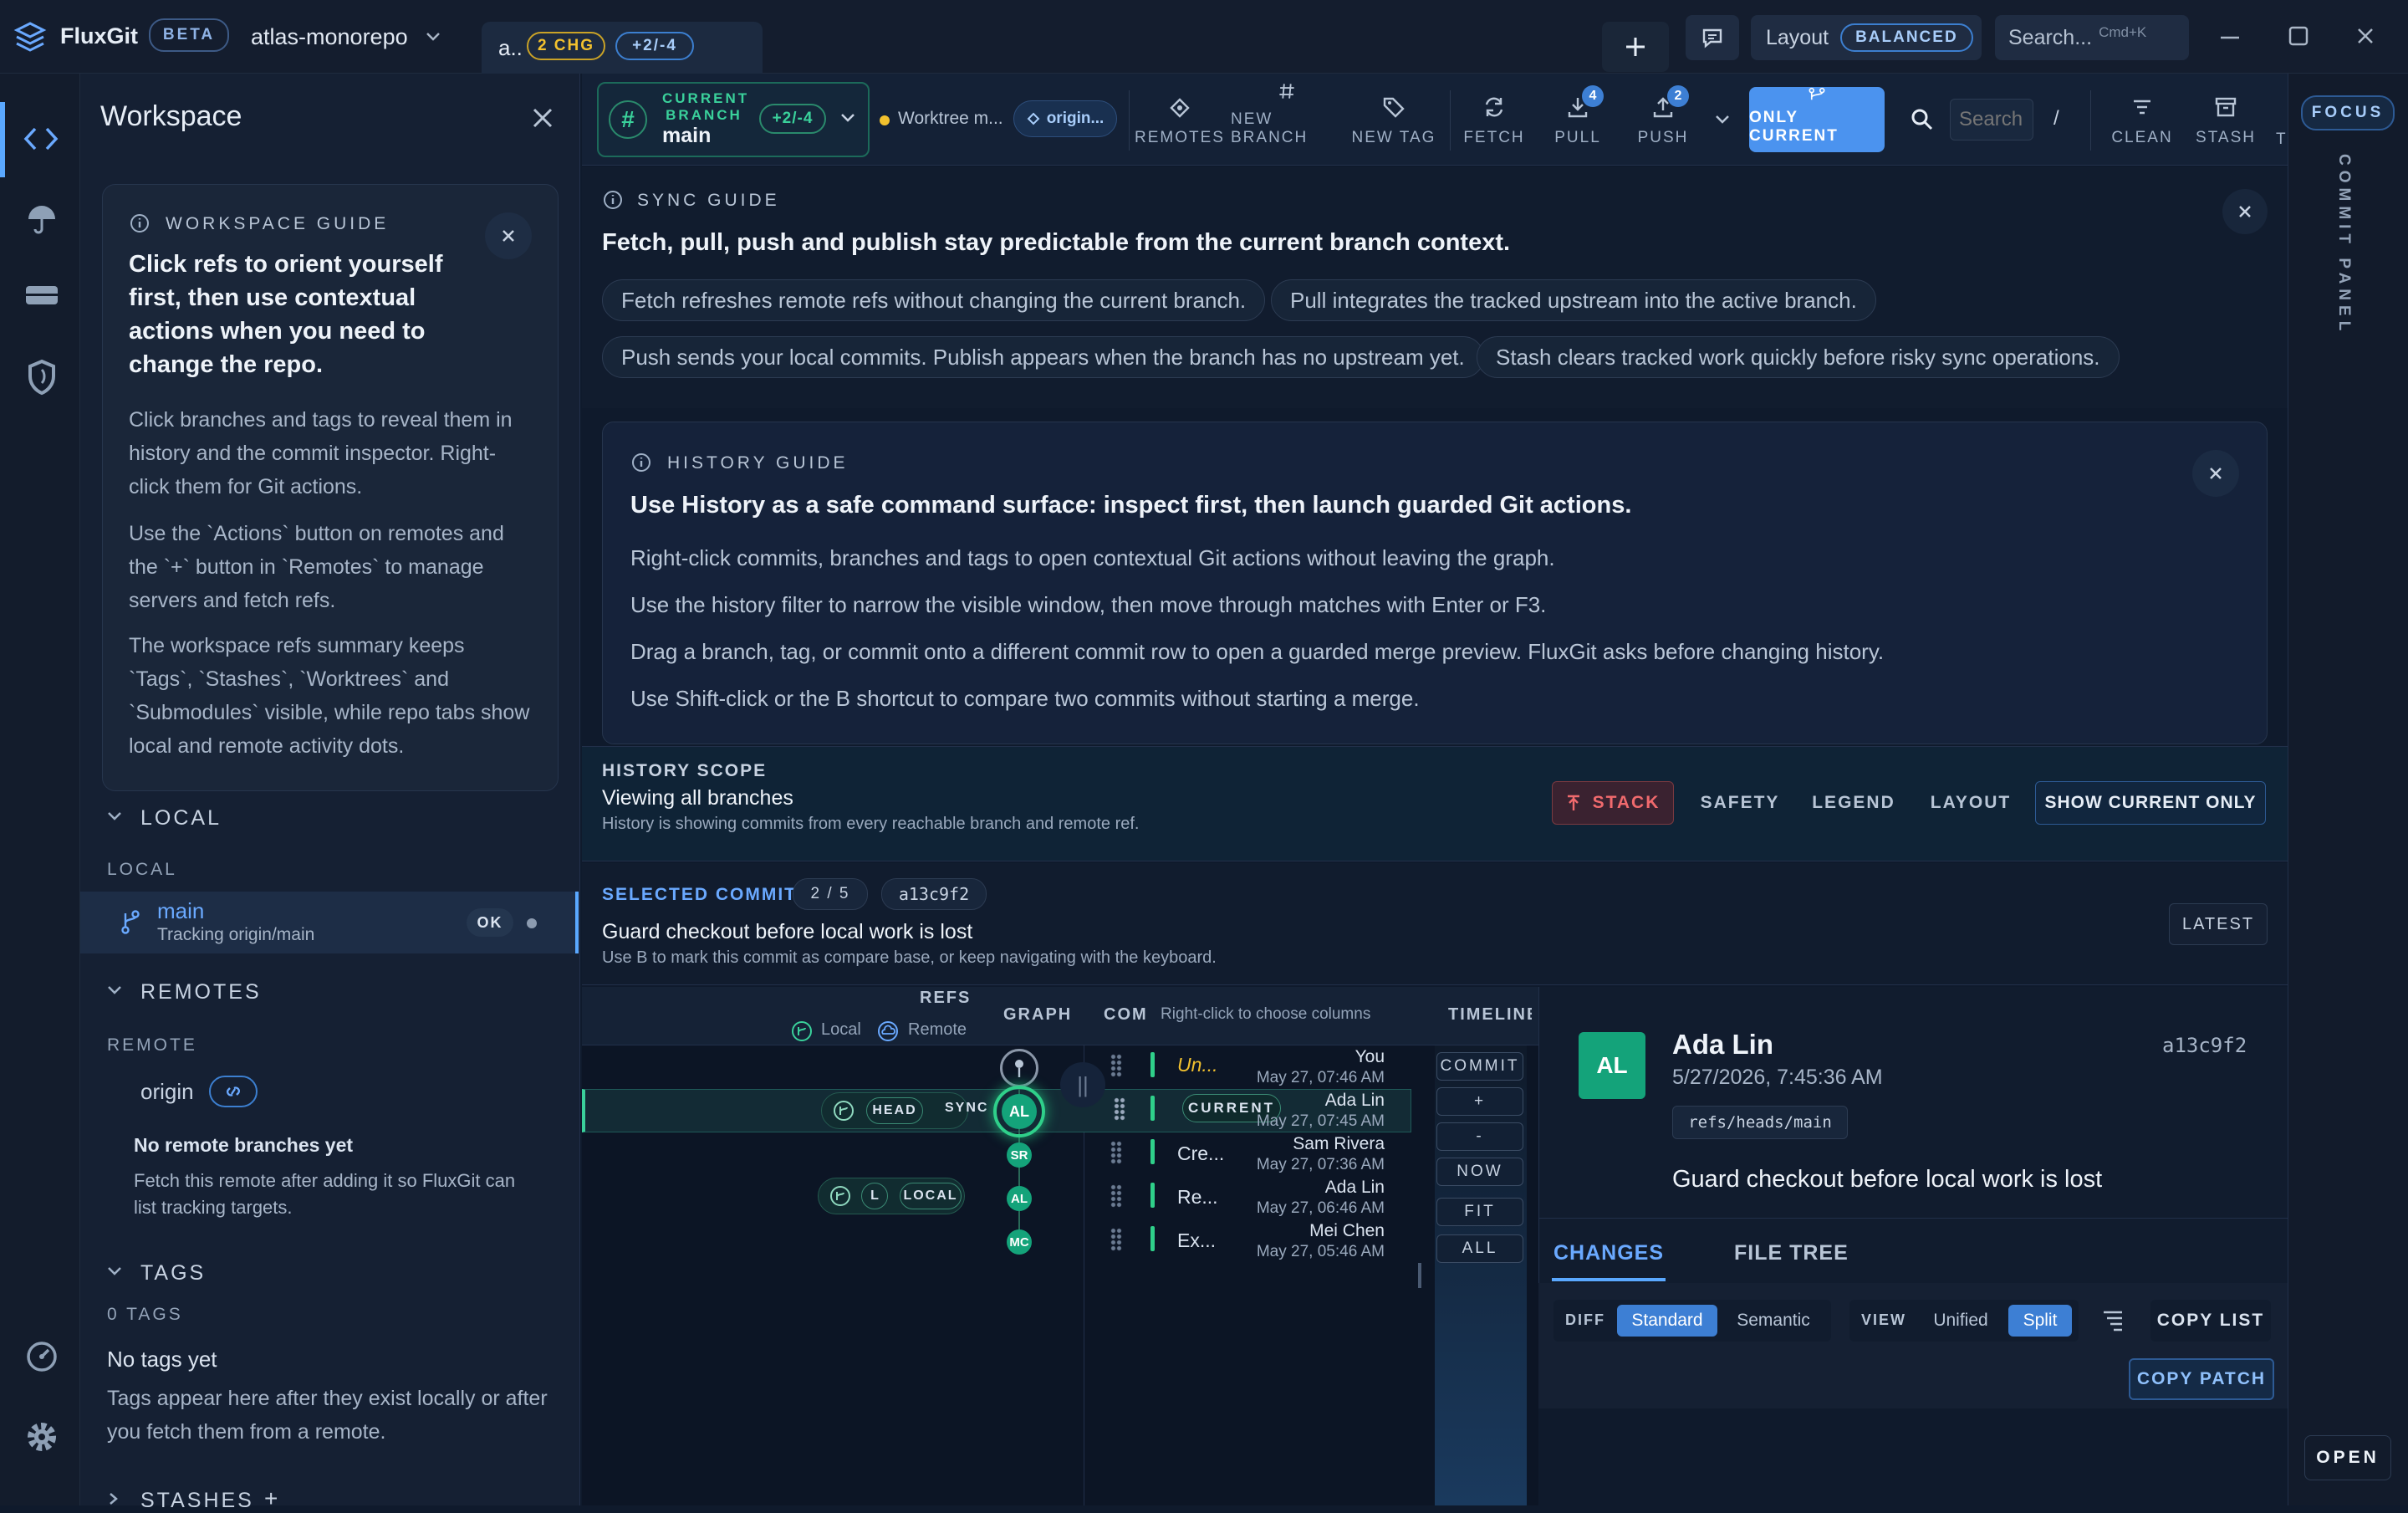  I want to click on list-icon, so click(2113, 1320).